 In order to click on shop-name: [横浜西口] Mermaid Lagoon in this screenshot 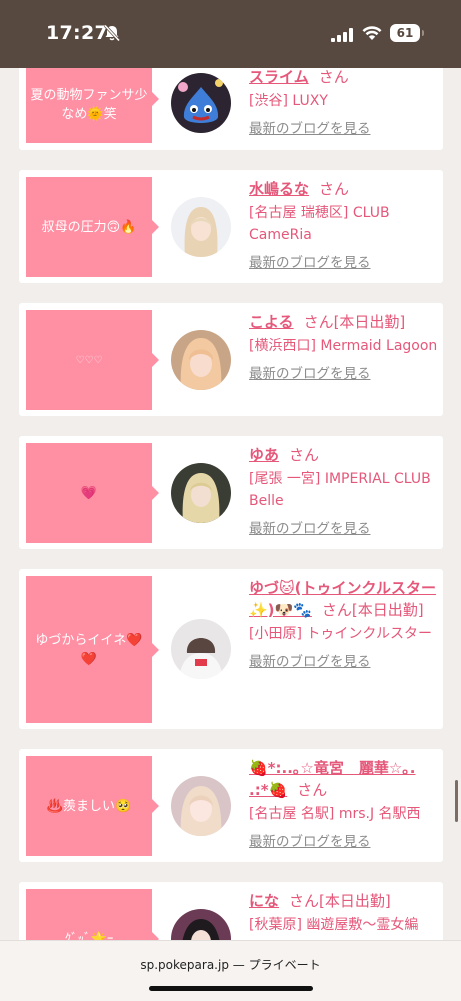, I will do `click(344, 346)`.